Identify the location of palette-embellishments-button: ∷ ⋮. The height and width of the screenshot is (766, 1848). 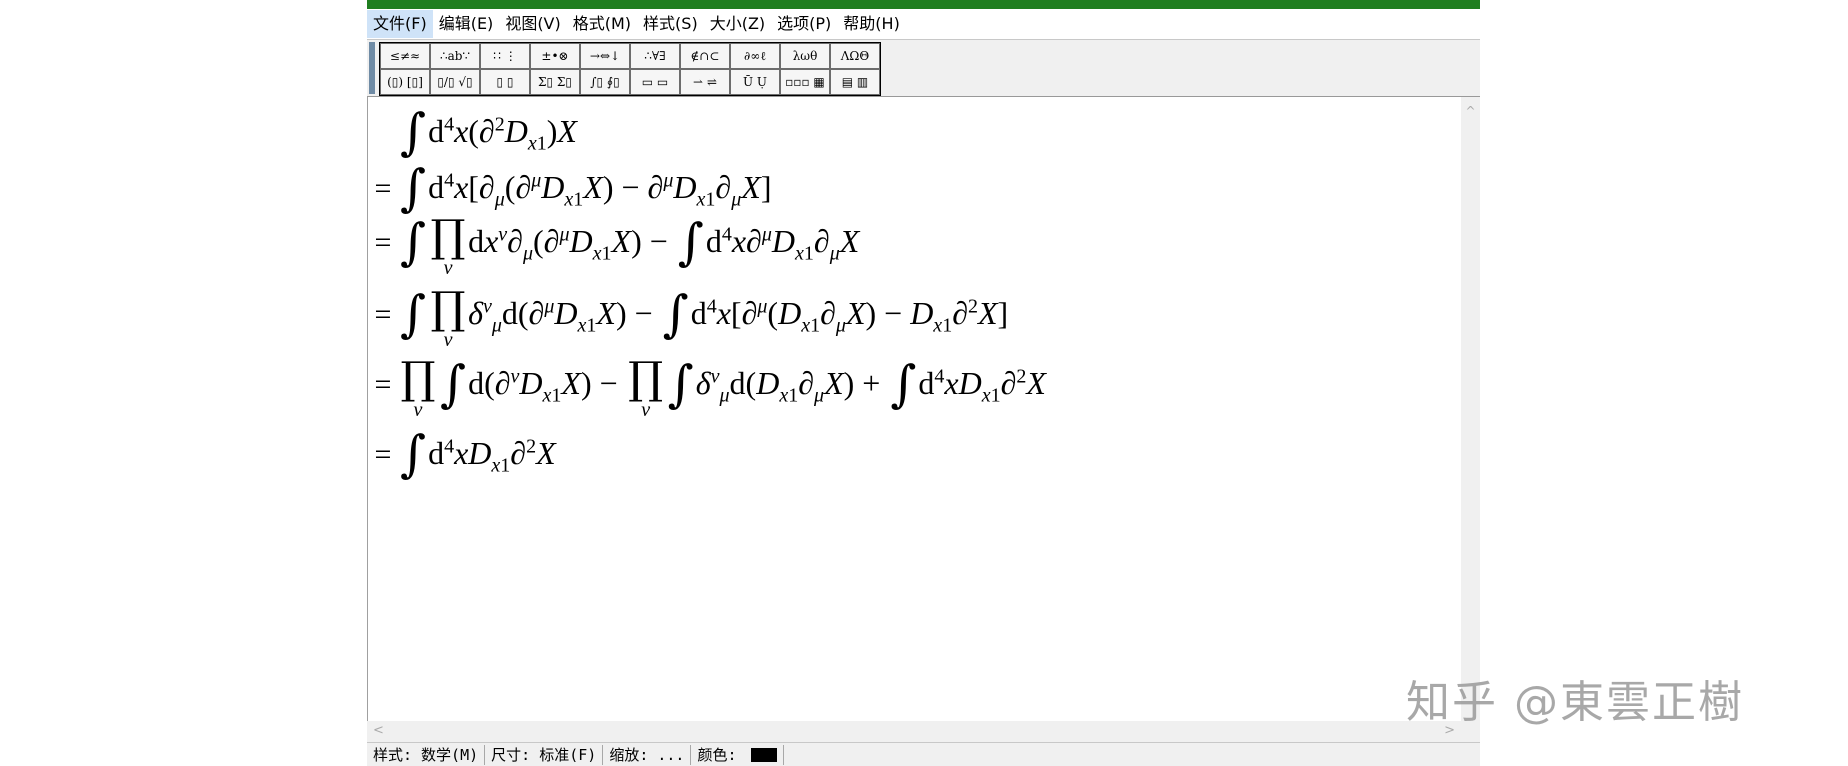
(505, 56).